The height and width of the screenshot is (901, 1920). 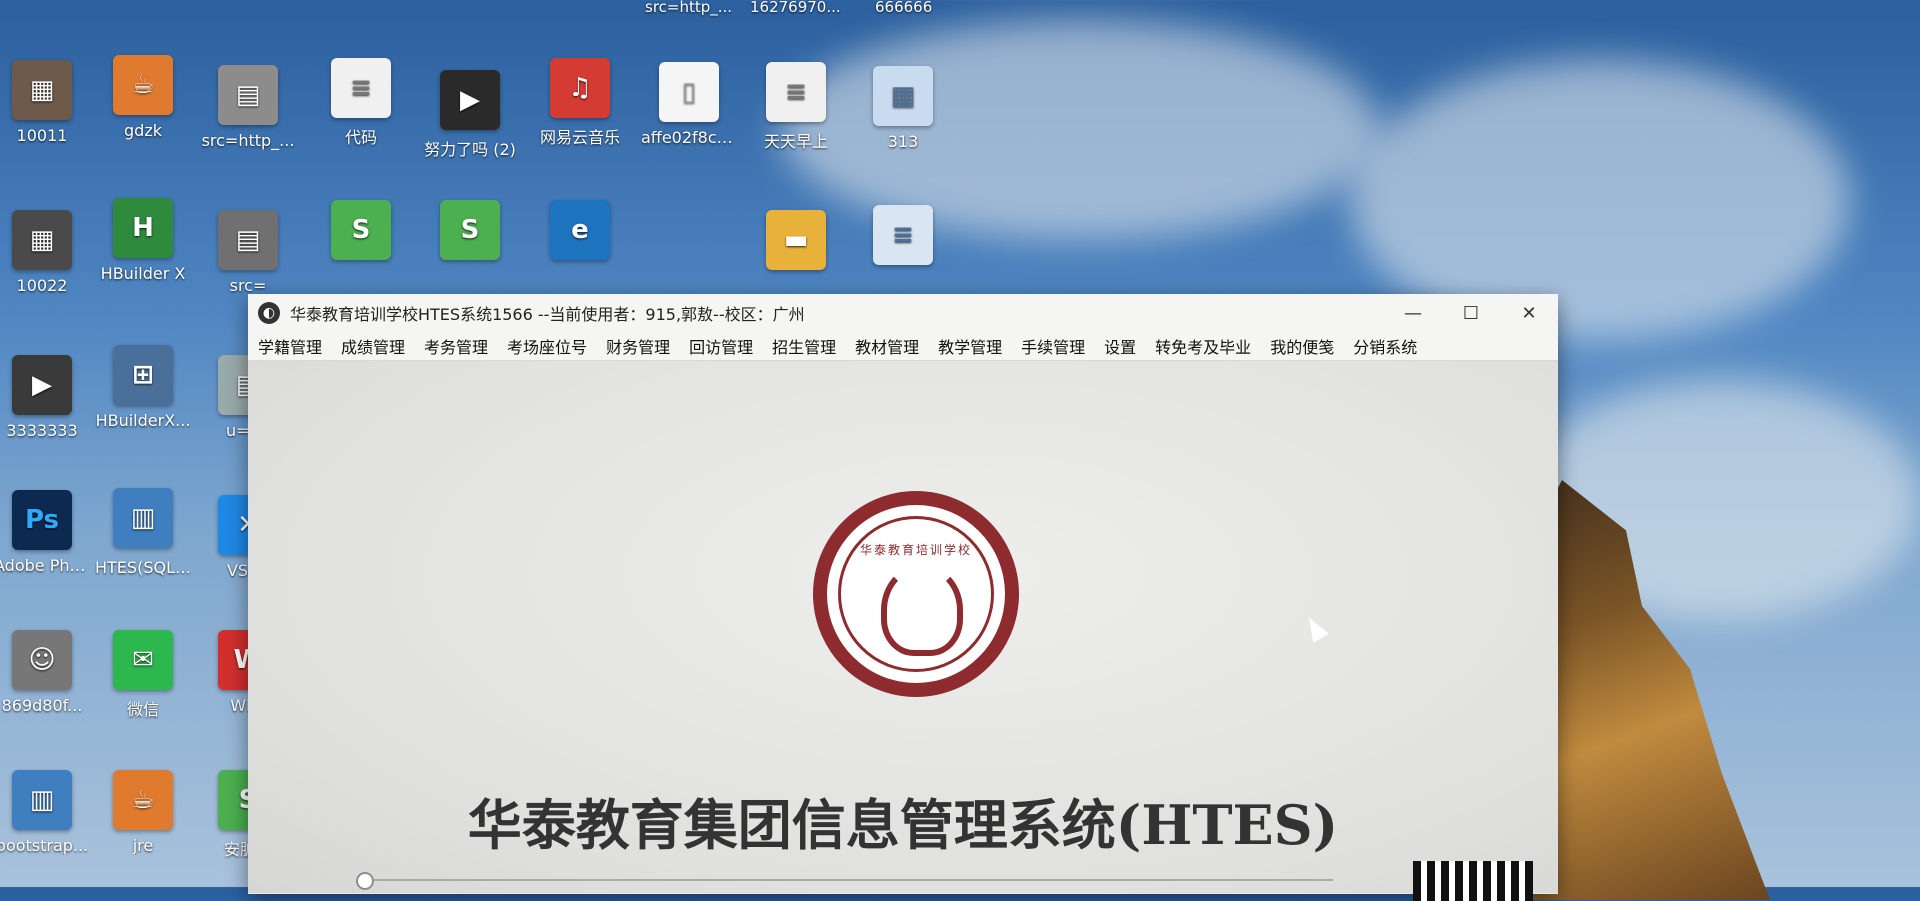 I want to click on desktop-icon: ≡ 代码, so click(x=361, y=103).